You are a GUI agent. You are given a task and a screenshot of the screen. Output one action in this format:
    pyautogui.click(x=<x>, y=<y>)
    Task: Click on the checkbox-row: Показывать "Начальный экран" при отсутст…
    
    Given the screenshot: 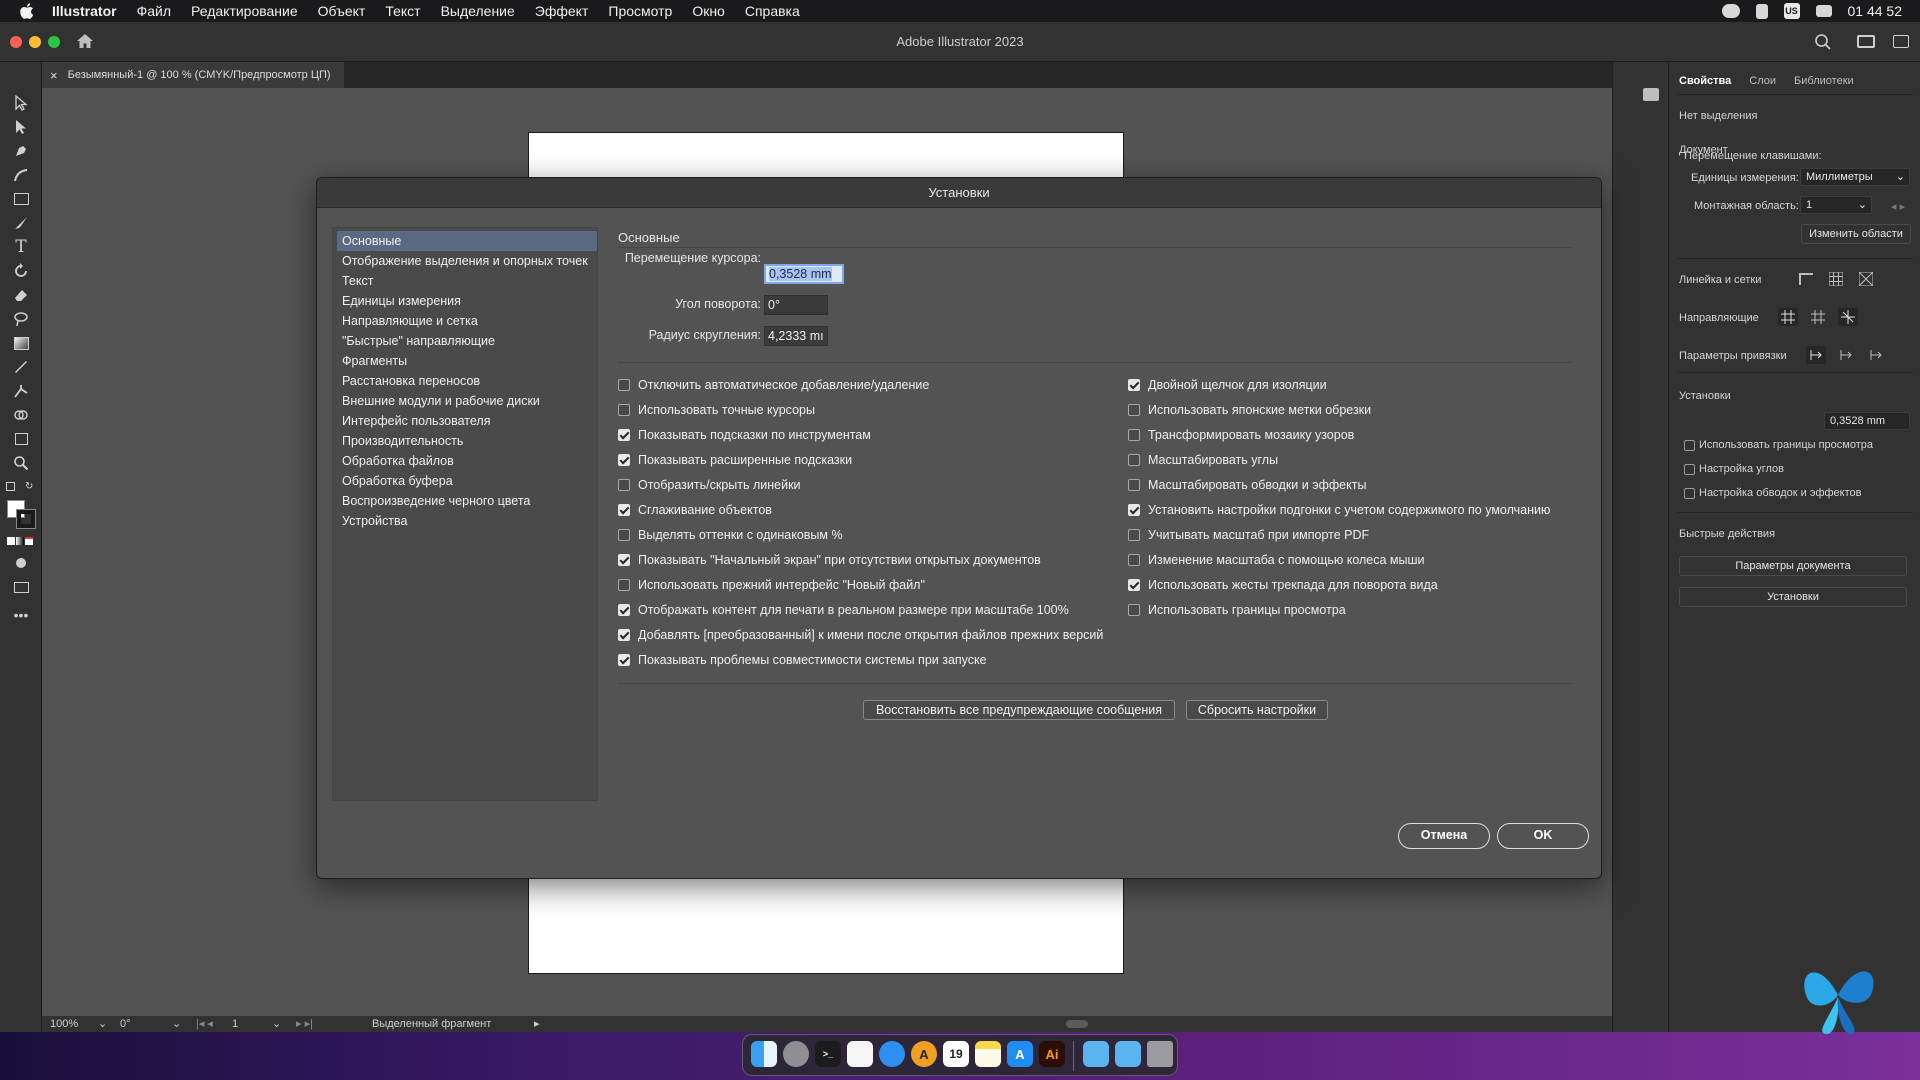 What is the action you would take?
    pyautogui.click(x=829, y=560)
    